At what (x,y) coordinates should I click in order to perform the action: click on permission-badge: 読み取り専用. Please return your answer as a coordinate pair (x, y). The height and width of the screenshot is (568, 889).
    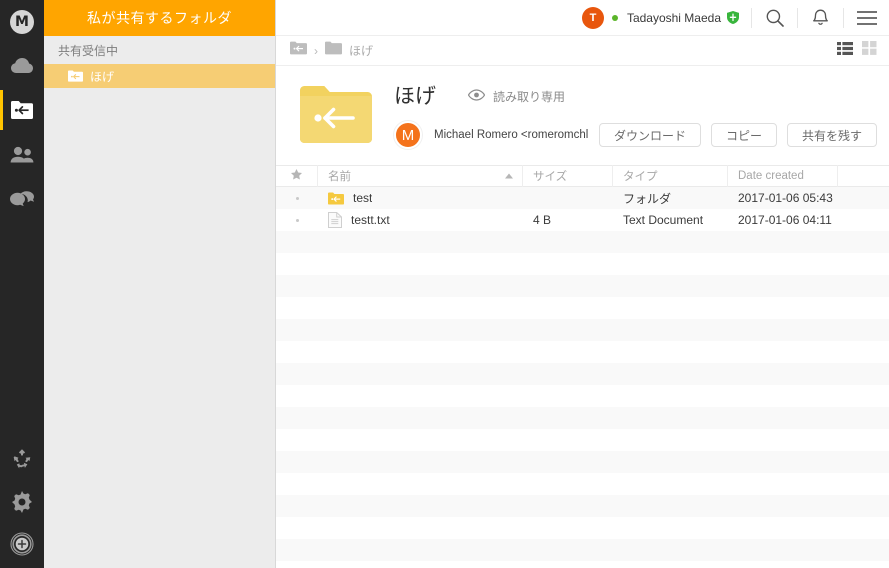
    Looking at the image, I should click on (516, 97).